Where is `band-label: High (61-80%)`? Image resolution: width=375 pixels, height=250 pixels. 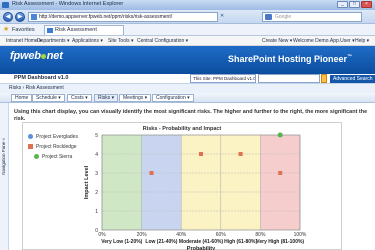 band-label: High (61-80%) is located at coordinates (240, 242).